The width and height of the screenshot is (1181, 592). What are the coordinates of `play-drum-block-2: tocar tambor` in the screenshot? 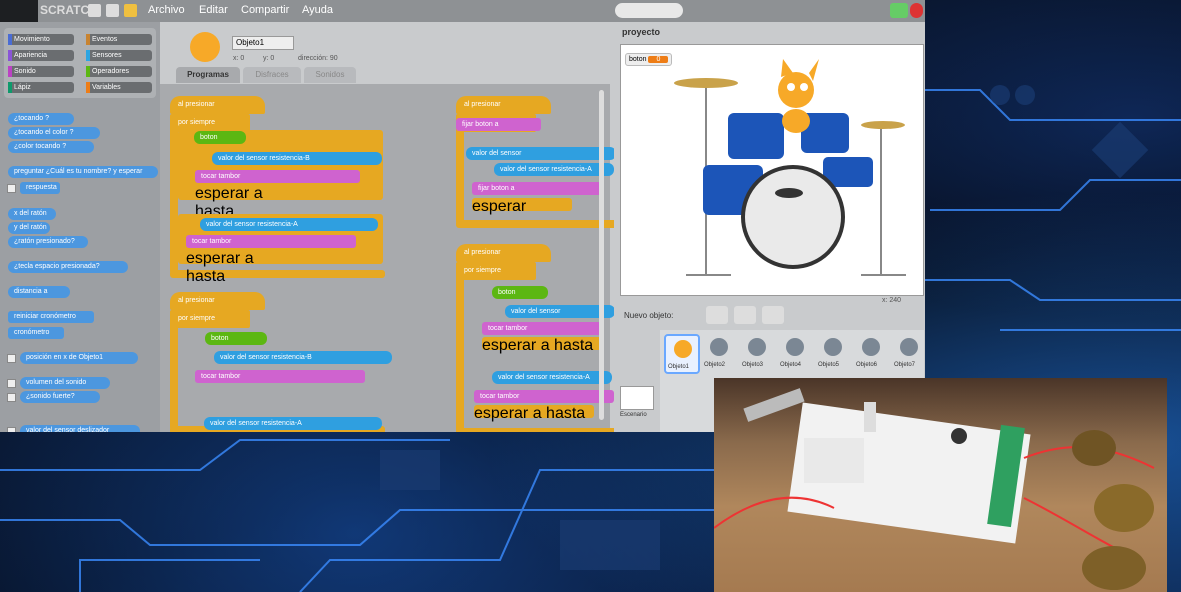 It's located at (271, 241).